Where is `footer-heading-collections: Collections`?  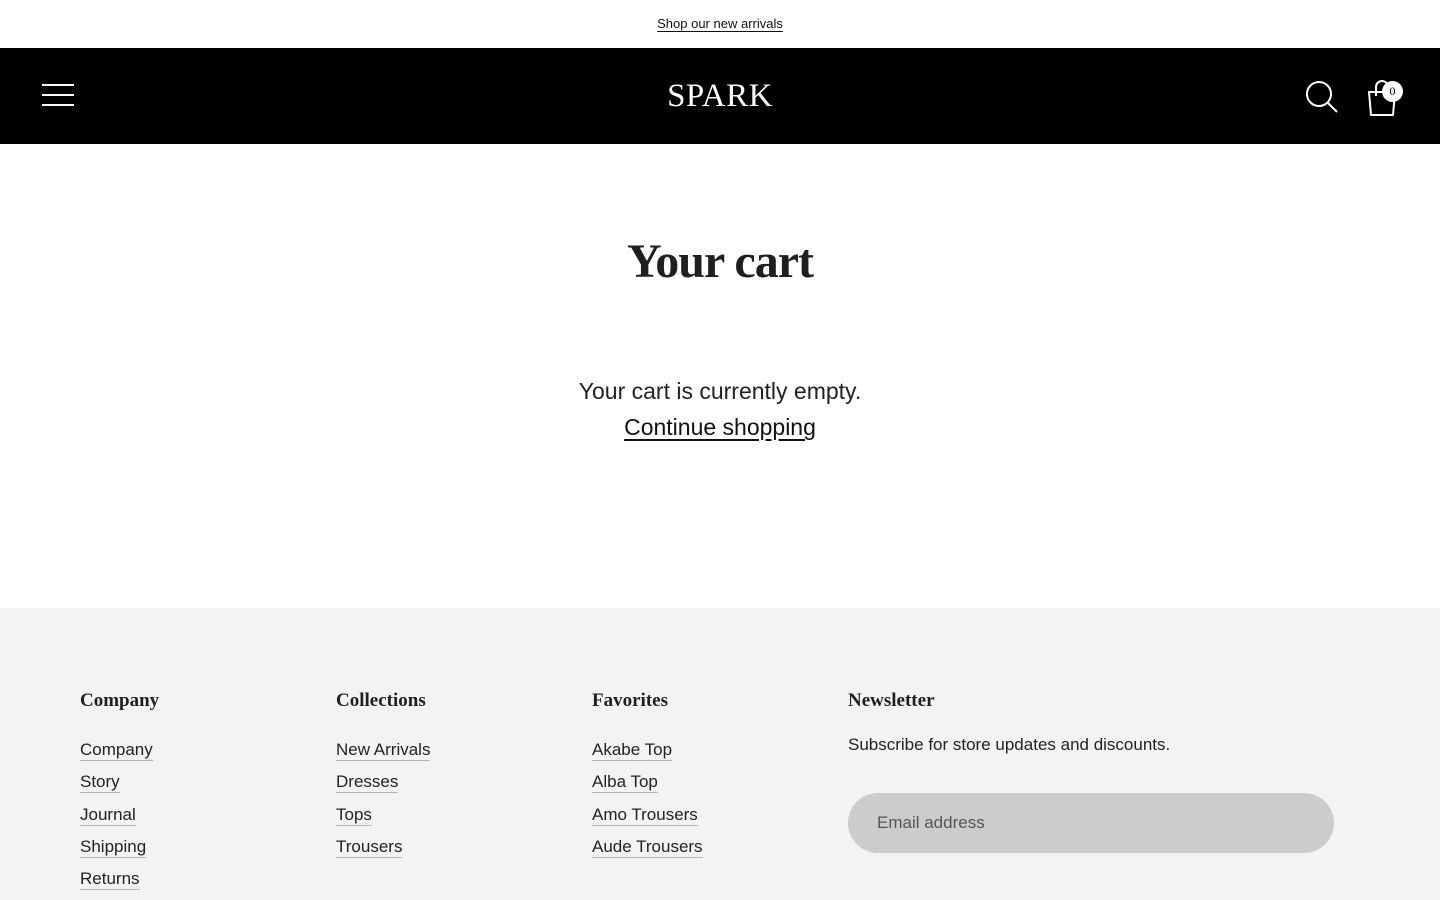 footer-heading-collections: Collections is located at coordinates (381, 700).